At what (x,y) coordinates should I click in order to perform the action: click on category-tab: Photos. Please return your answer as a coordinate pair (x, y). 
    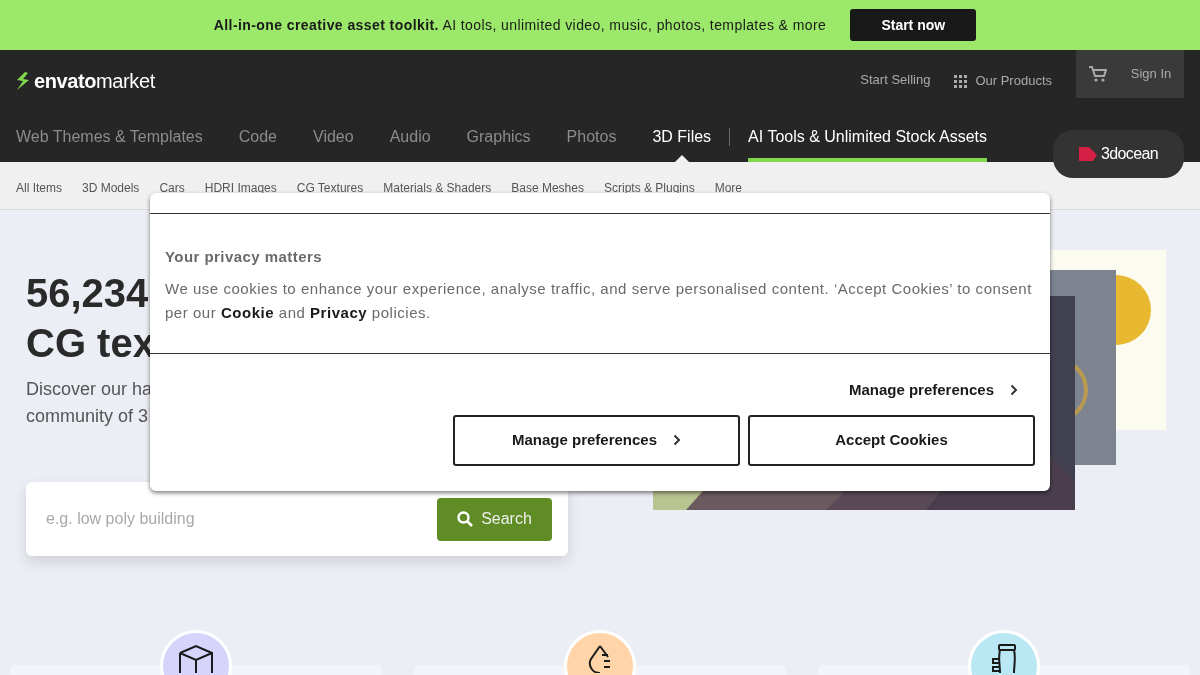
    Looking at the image, I should click on (591, 137).